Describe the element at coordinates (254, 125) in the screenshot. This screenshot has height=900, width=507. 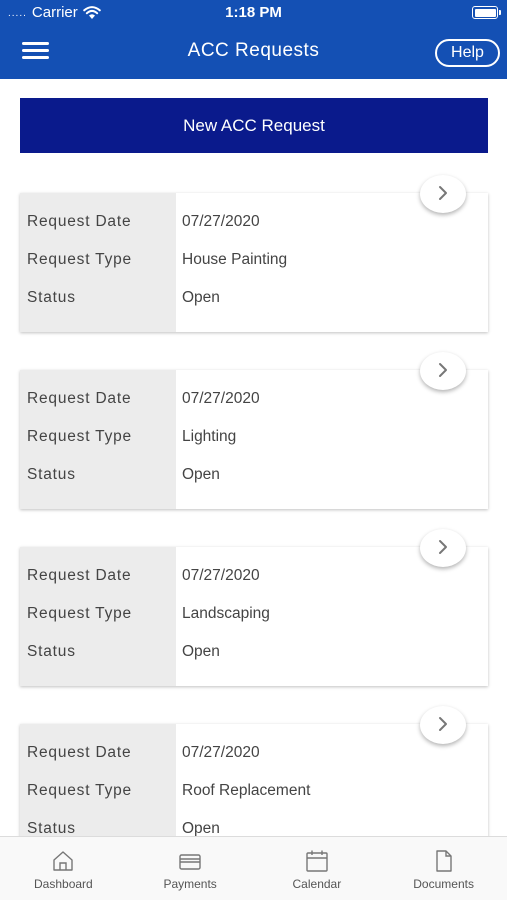
I see `new-acc-request-button: New ACC Request` at that location.